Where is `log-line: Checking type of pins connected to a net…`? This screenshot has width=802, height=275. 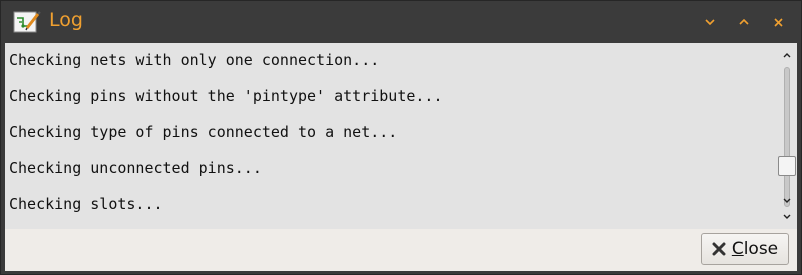
log-line: Checking type of pins connected to a net… is located at coordinates (203, 132).